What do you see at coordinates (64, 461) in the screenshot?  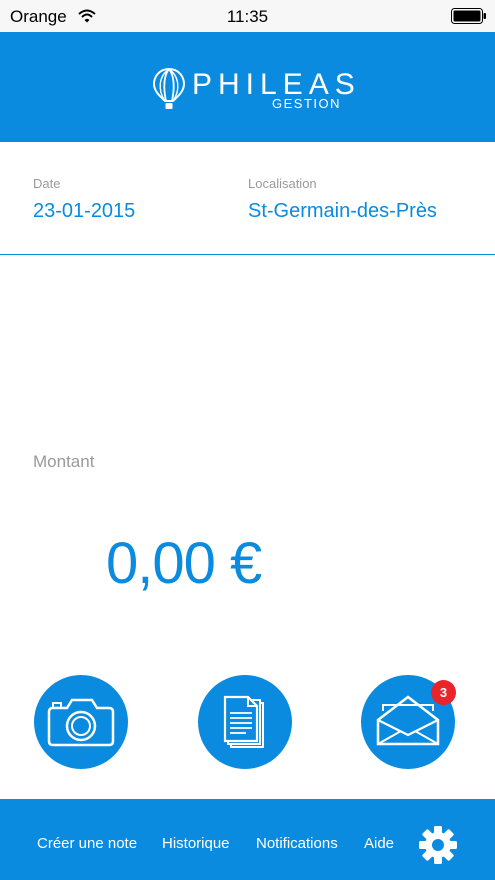 I see `amount-label: Montant` at bounding box center [64, 461].